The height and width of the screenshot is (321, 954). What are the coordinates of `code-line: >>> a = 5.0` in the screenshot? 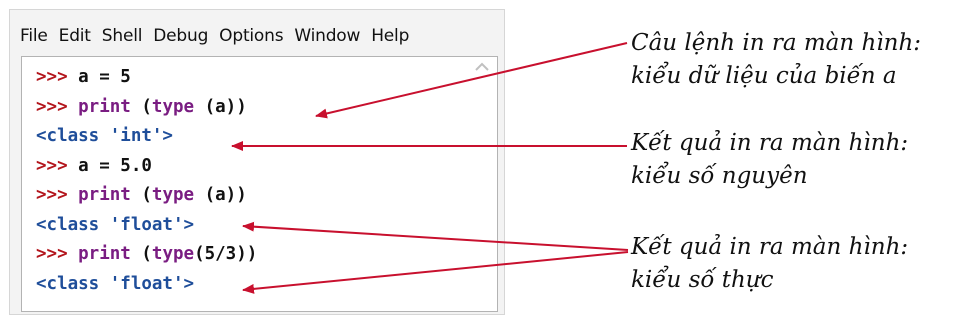 It's located at (146, 167).